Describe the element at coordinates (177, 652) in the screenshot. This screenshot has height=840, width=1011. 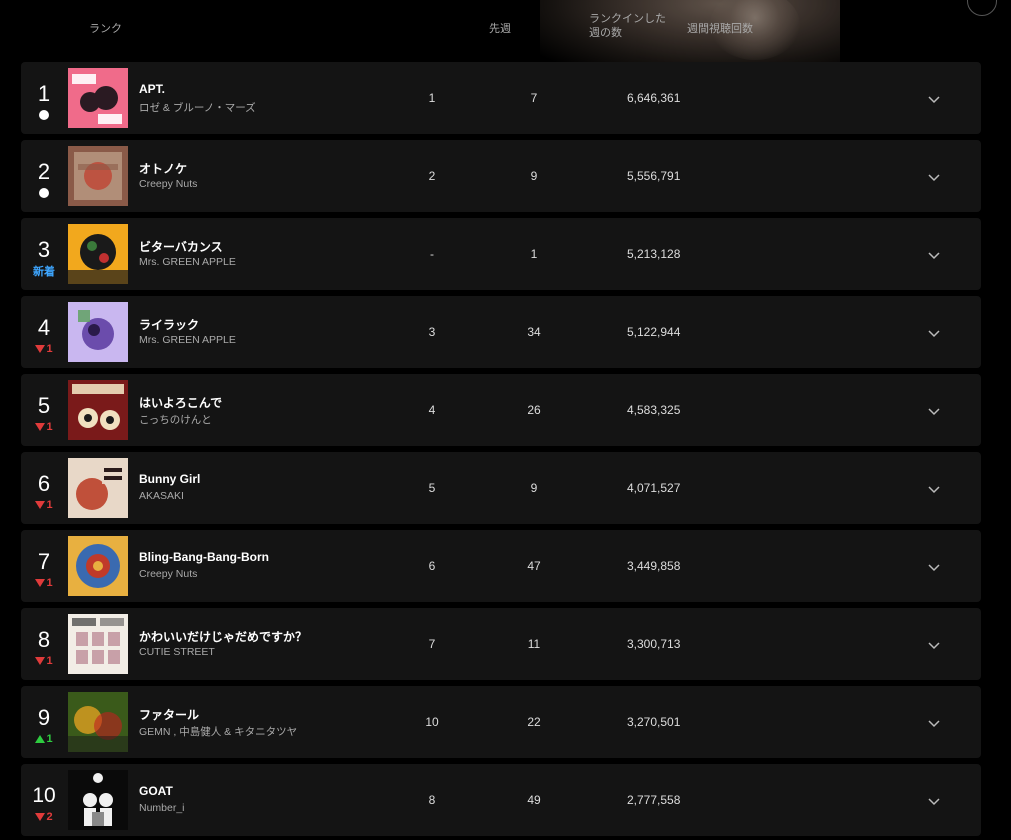
I see `artist-name: CUTIE STREET` at that location.